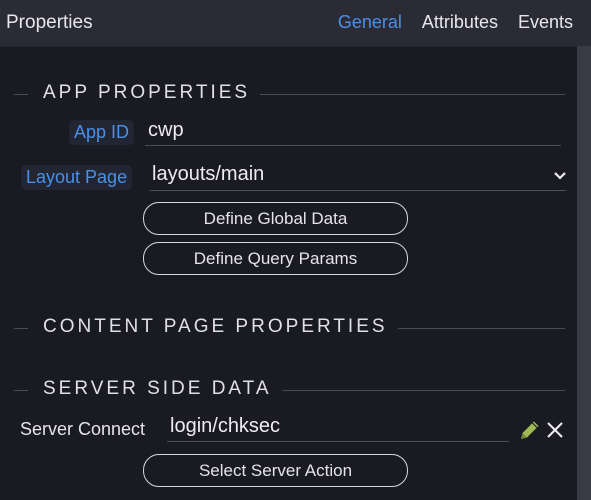 This screenshot has height=500, width=591. I want to click on section-heading: CONTENT PAGE PROPERTIES, so click(215, 326).